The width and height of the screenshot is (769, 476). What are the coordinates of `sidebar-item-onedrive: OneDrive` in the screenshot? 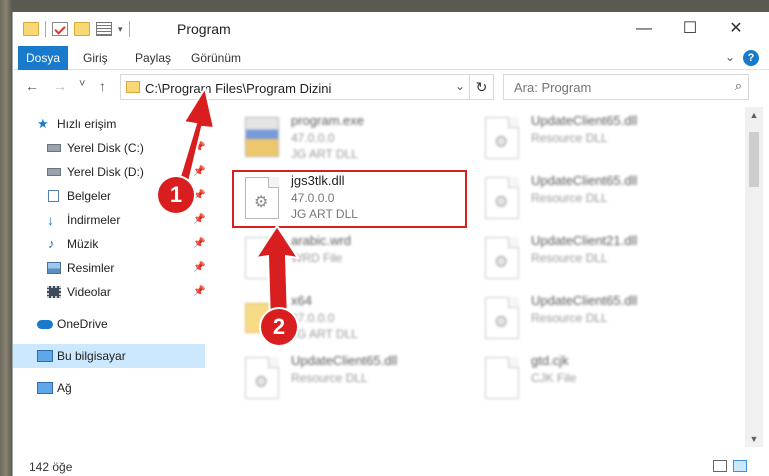 It's located at (109, 324).